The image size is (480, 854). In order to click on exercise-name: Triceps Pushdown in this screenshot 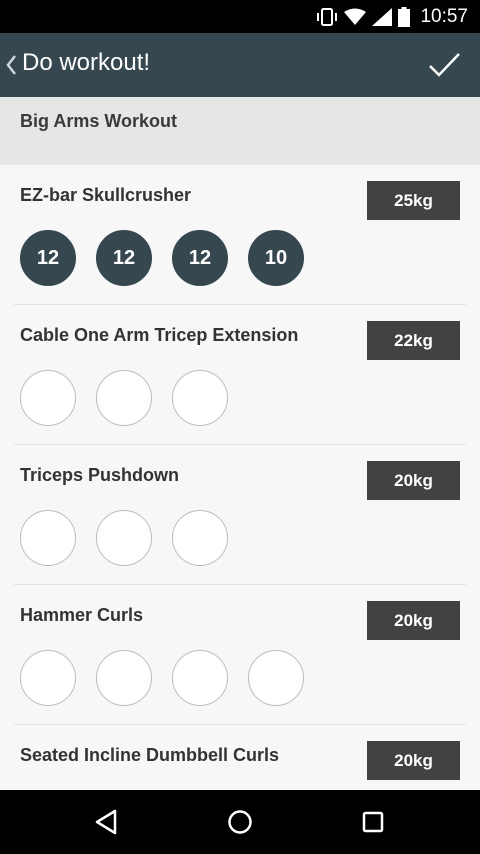, I will do `click(100, 475)`.